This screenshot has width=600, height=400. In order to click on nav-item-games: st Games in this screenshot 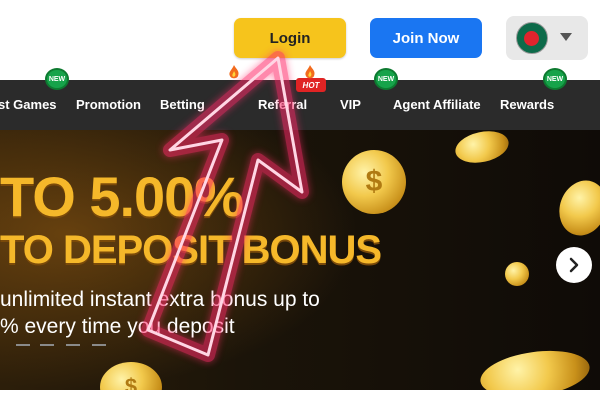, I will do `click(28, 104)`.